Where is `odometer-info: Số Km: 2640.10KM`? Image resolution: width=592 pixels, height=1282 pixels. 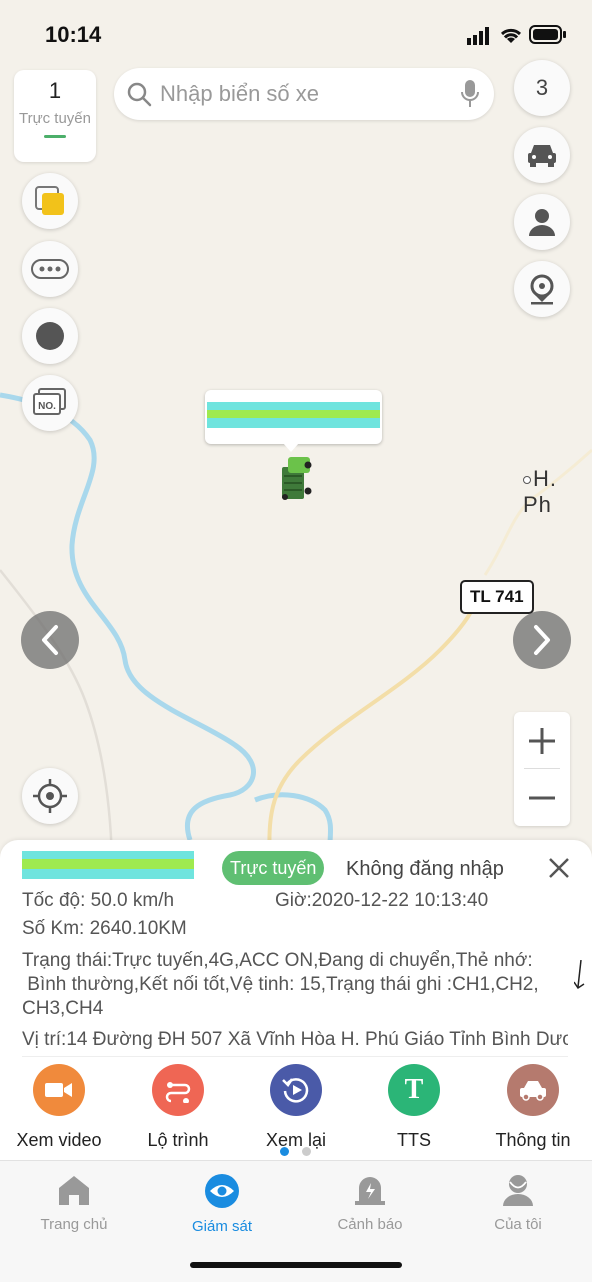
odometer-info: Số Km: 2640.10KM is located at coordinates (104, 928).